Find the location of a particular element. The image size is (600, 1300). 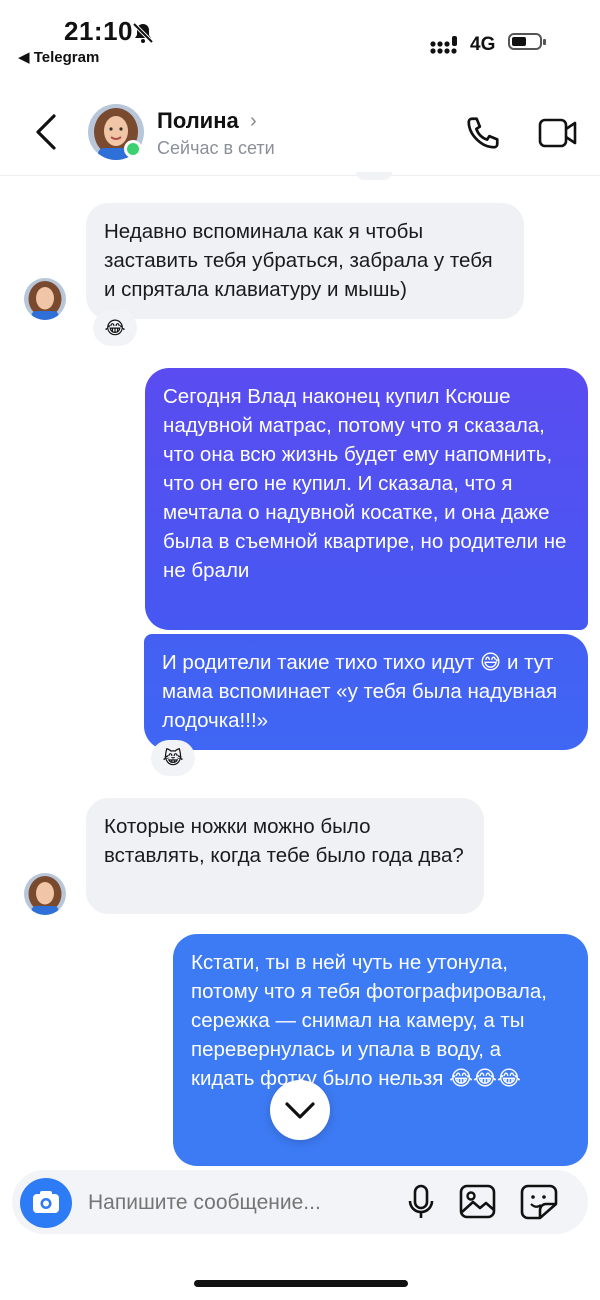

signal-icon is located at coordinates (443, 45).